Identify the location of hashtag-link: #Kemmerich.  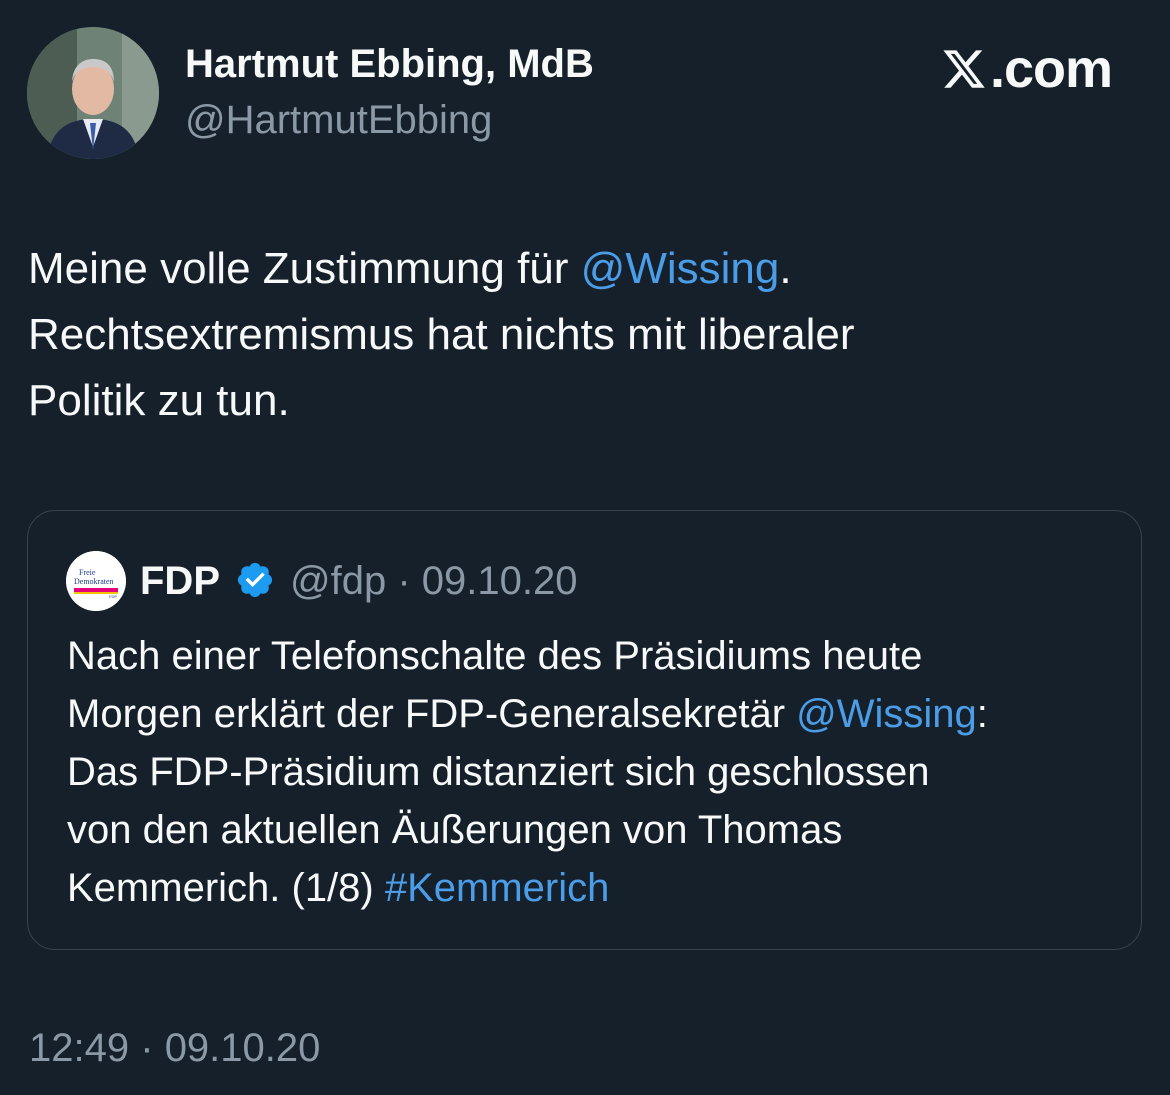
(497, 888).